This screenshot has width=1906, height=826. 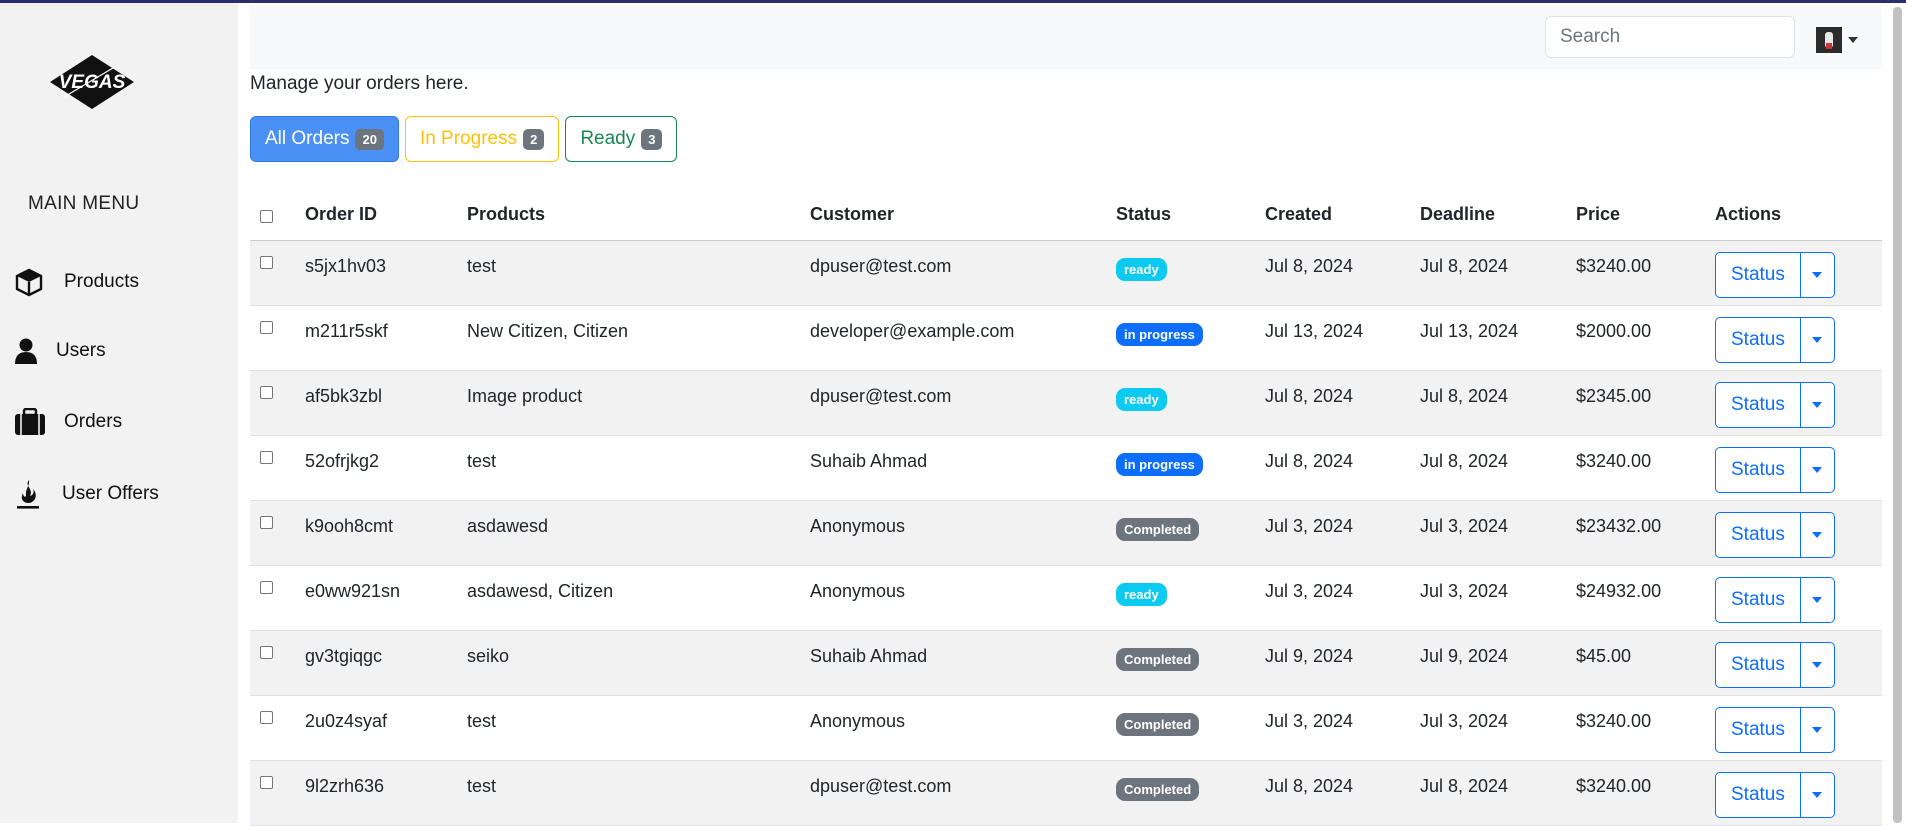 What do you see at coordinates (534, 139) in the screenshot?
I see `count-badge: 2` at bounding box center [534, 139].